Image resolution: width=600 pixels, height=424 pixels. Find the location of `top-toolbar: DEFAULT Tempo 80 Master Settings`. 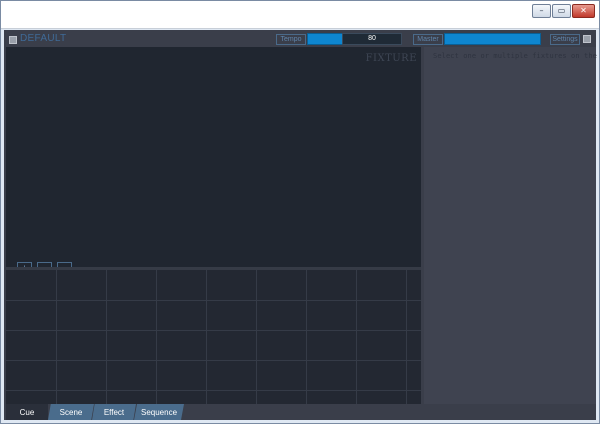

top-toolbar: DEFAULT Tempo 80 Master Settings is located at coordinates (300, 39).